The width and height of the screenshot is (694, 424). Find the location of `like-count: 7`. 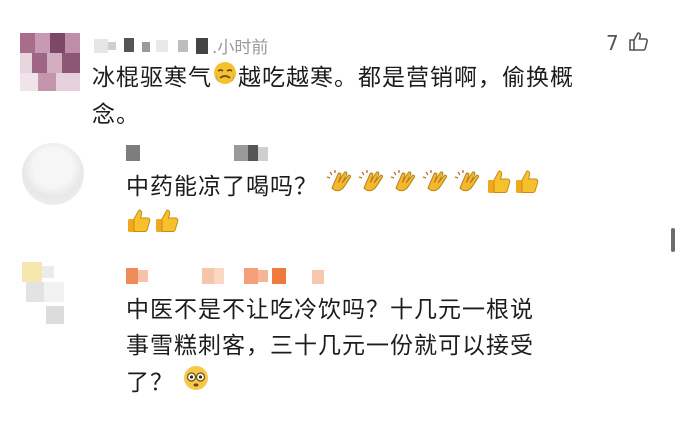

like-count: 7 is located at coordinates (612, 43).